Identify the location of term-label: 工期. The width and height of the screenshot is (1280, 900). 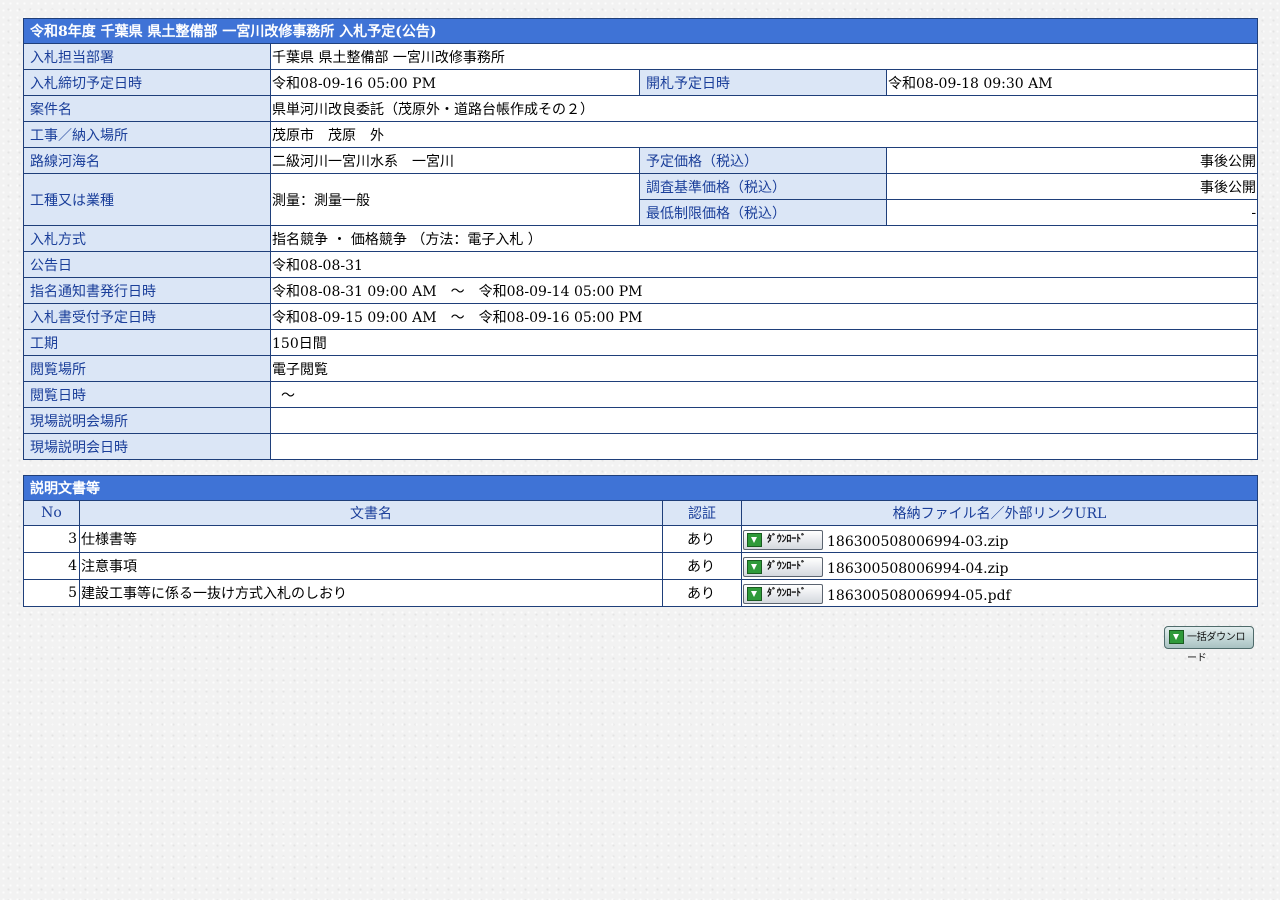
(147, 342).